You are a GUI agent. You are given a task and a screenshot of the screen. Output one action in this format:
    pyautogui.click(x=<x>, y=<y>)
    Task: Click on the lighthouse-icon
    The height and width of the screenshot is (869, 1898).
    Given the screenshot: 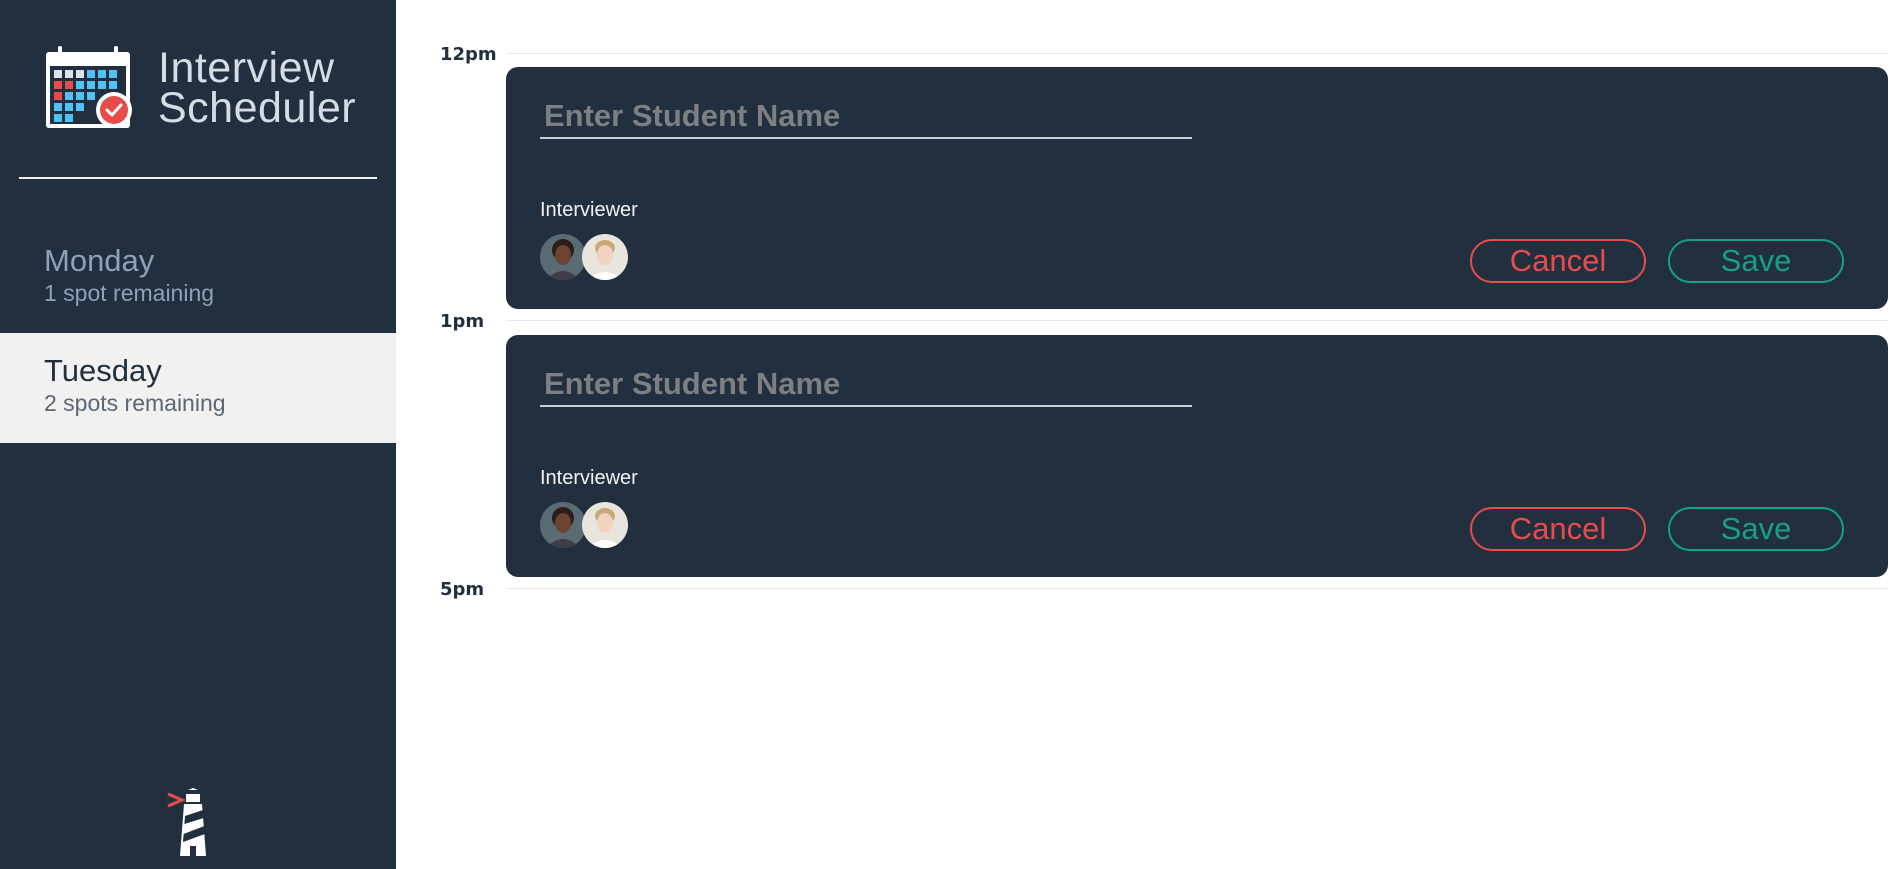 What is the action you would take?
    pyautogui.click(x=186, y=822)
    